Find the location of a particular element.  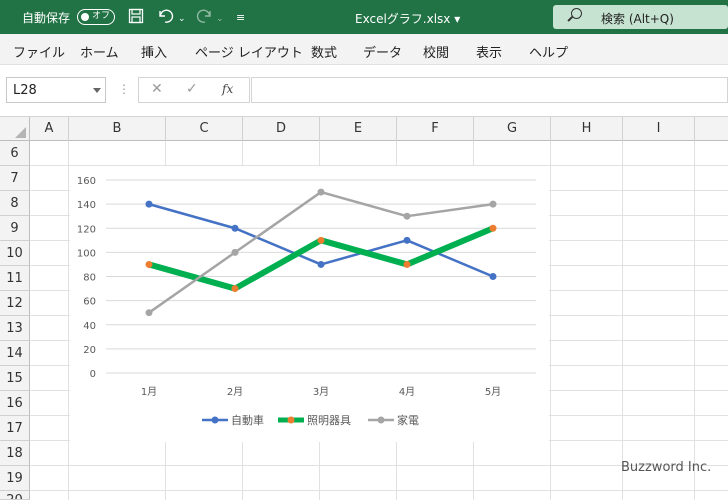

search-icon is located at coordinates (576, 13).